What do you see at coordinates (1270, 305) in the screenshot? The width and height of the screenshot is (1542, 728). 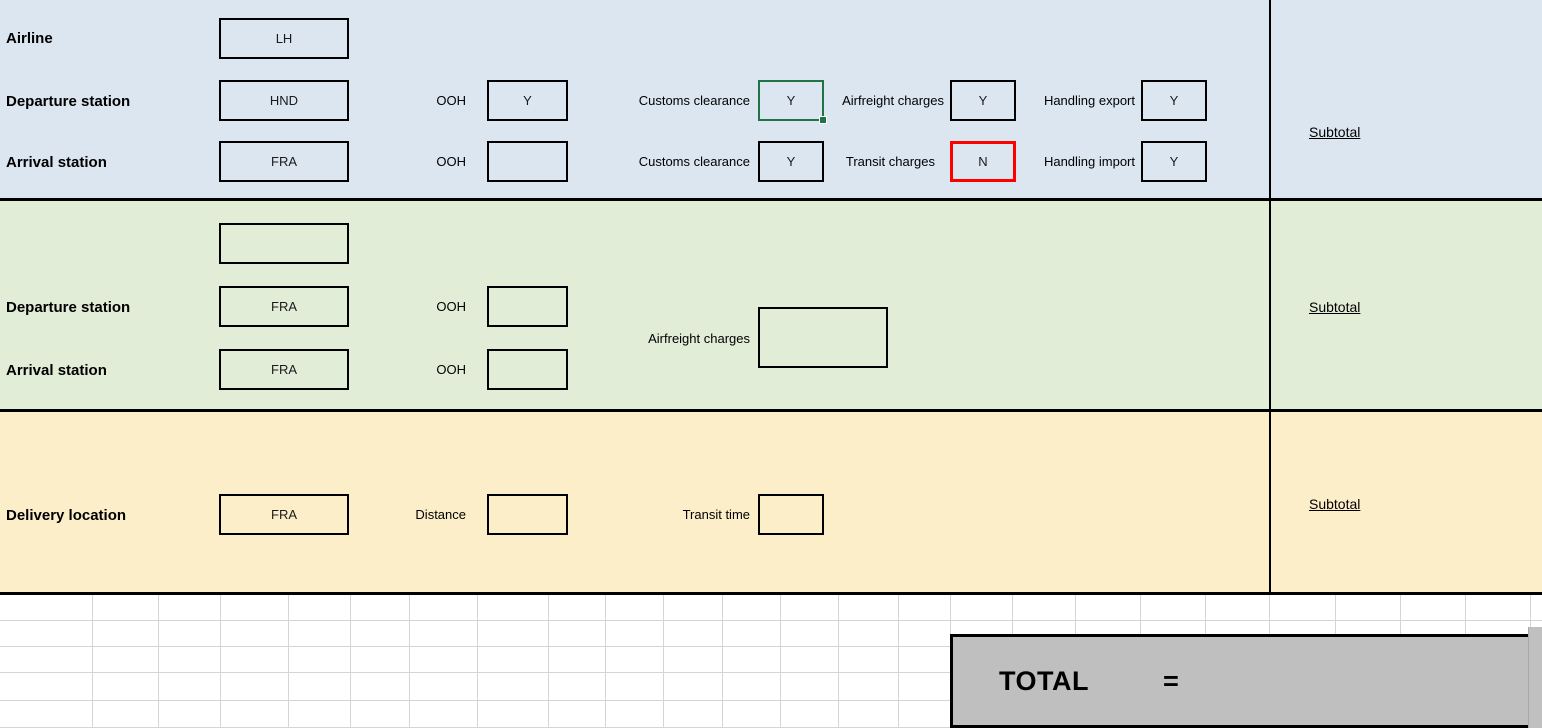 I see `subtotal-column-divider-road` at bounding box center [1270, 305].